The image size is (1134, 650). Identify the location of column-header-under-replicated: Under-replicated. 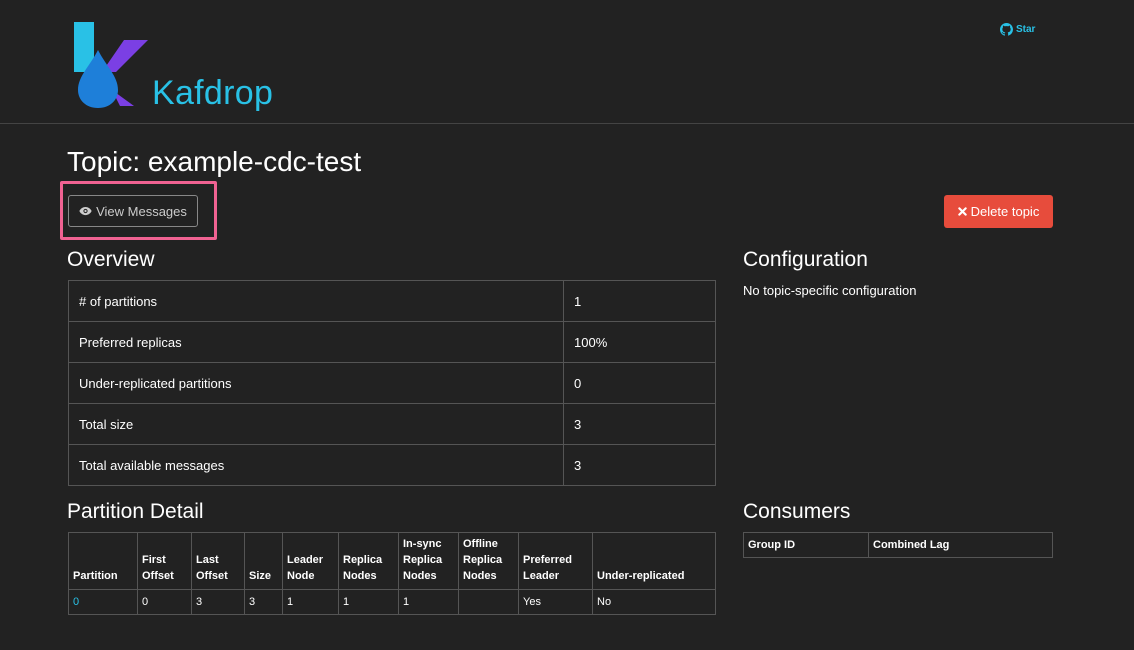
(654, 561).